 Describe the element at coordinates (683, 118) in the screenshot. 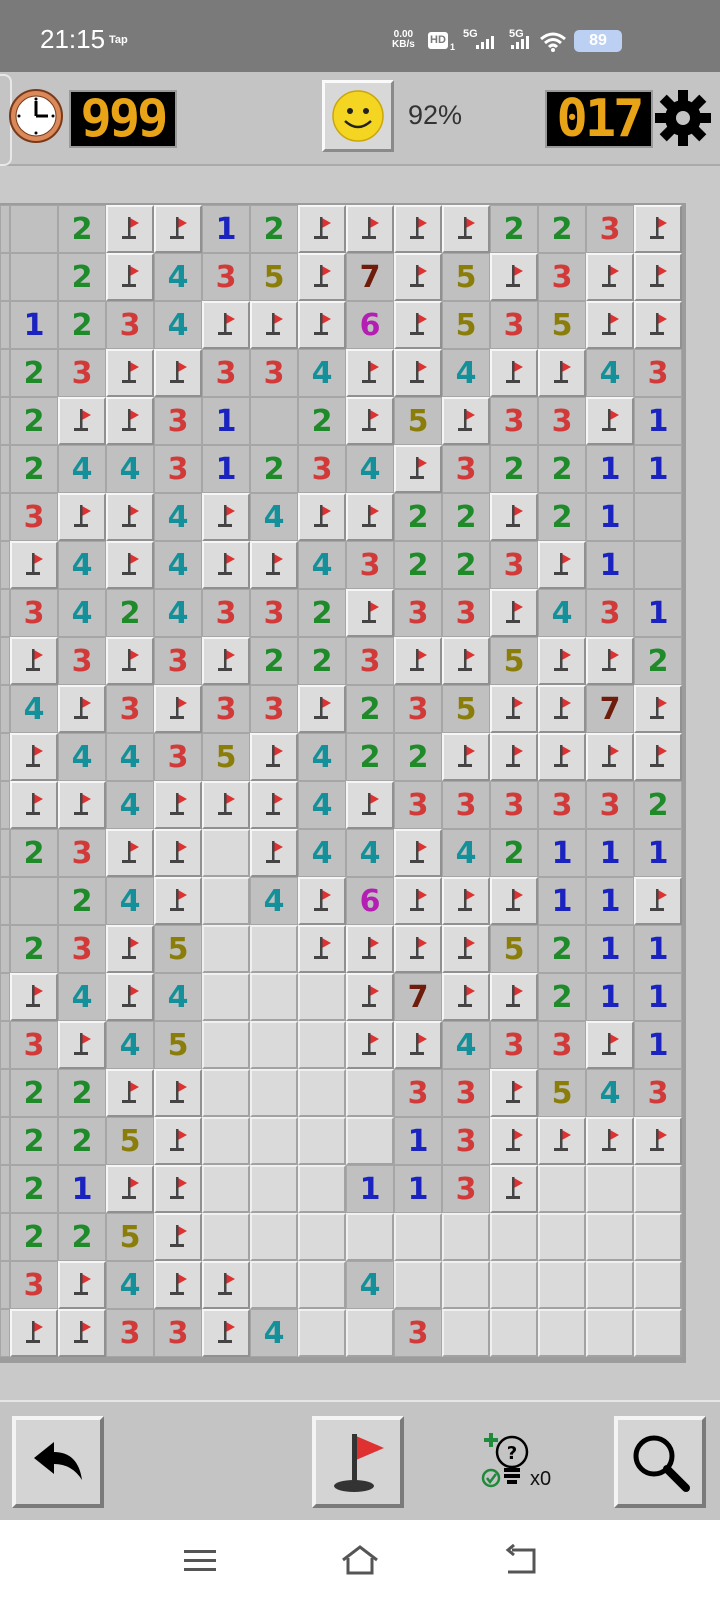

I see `gear-icon` at that location.